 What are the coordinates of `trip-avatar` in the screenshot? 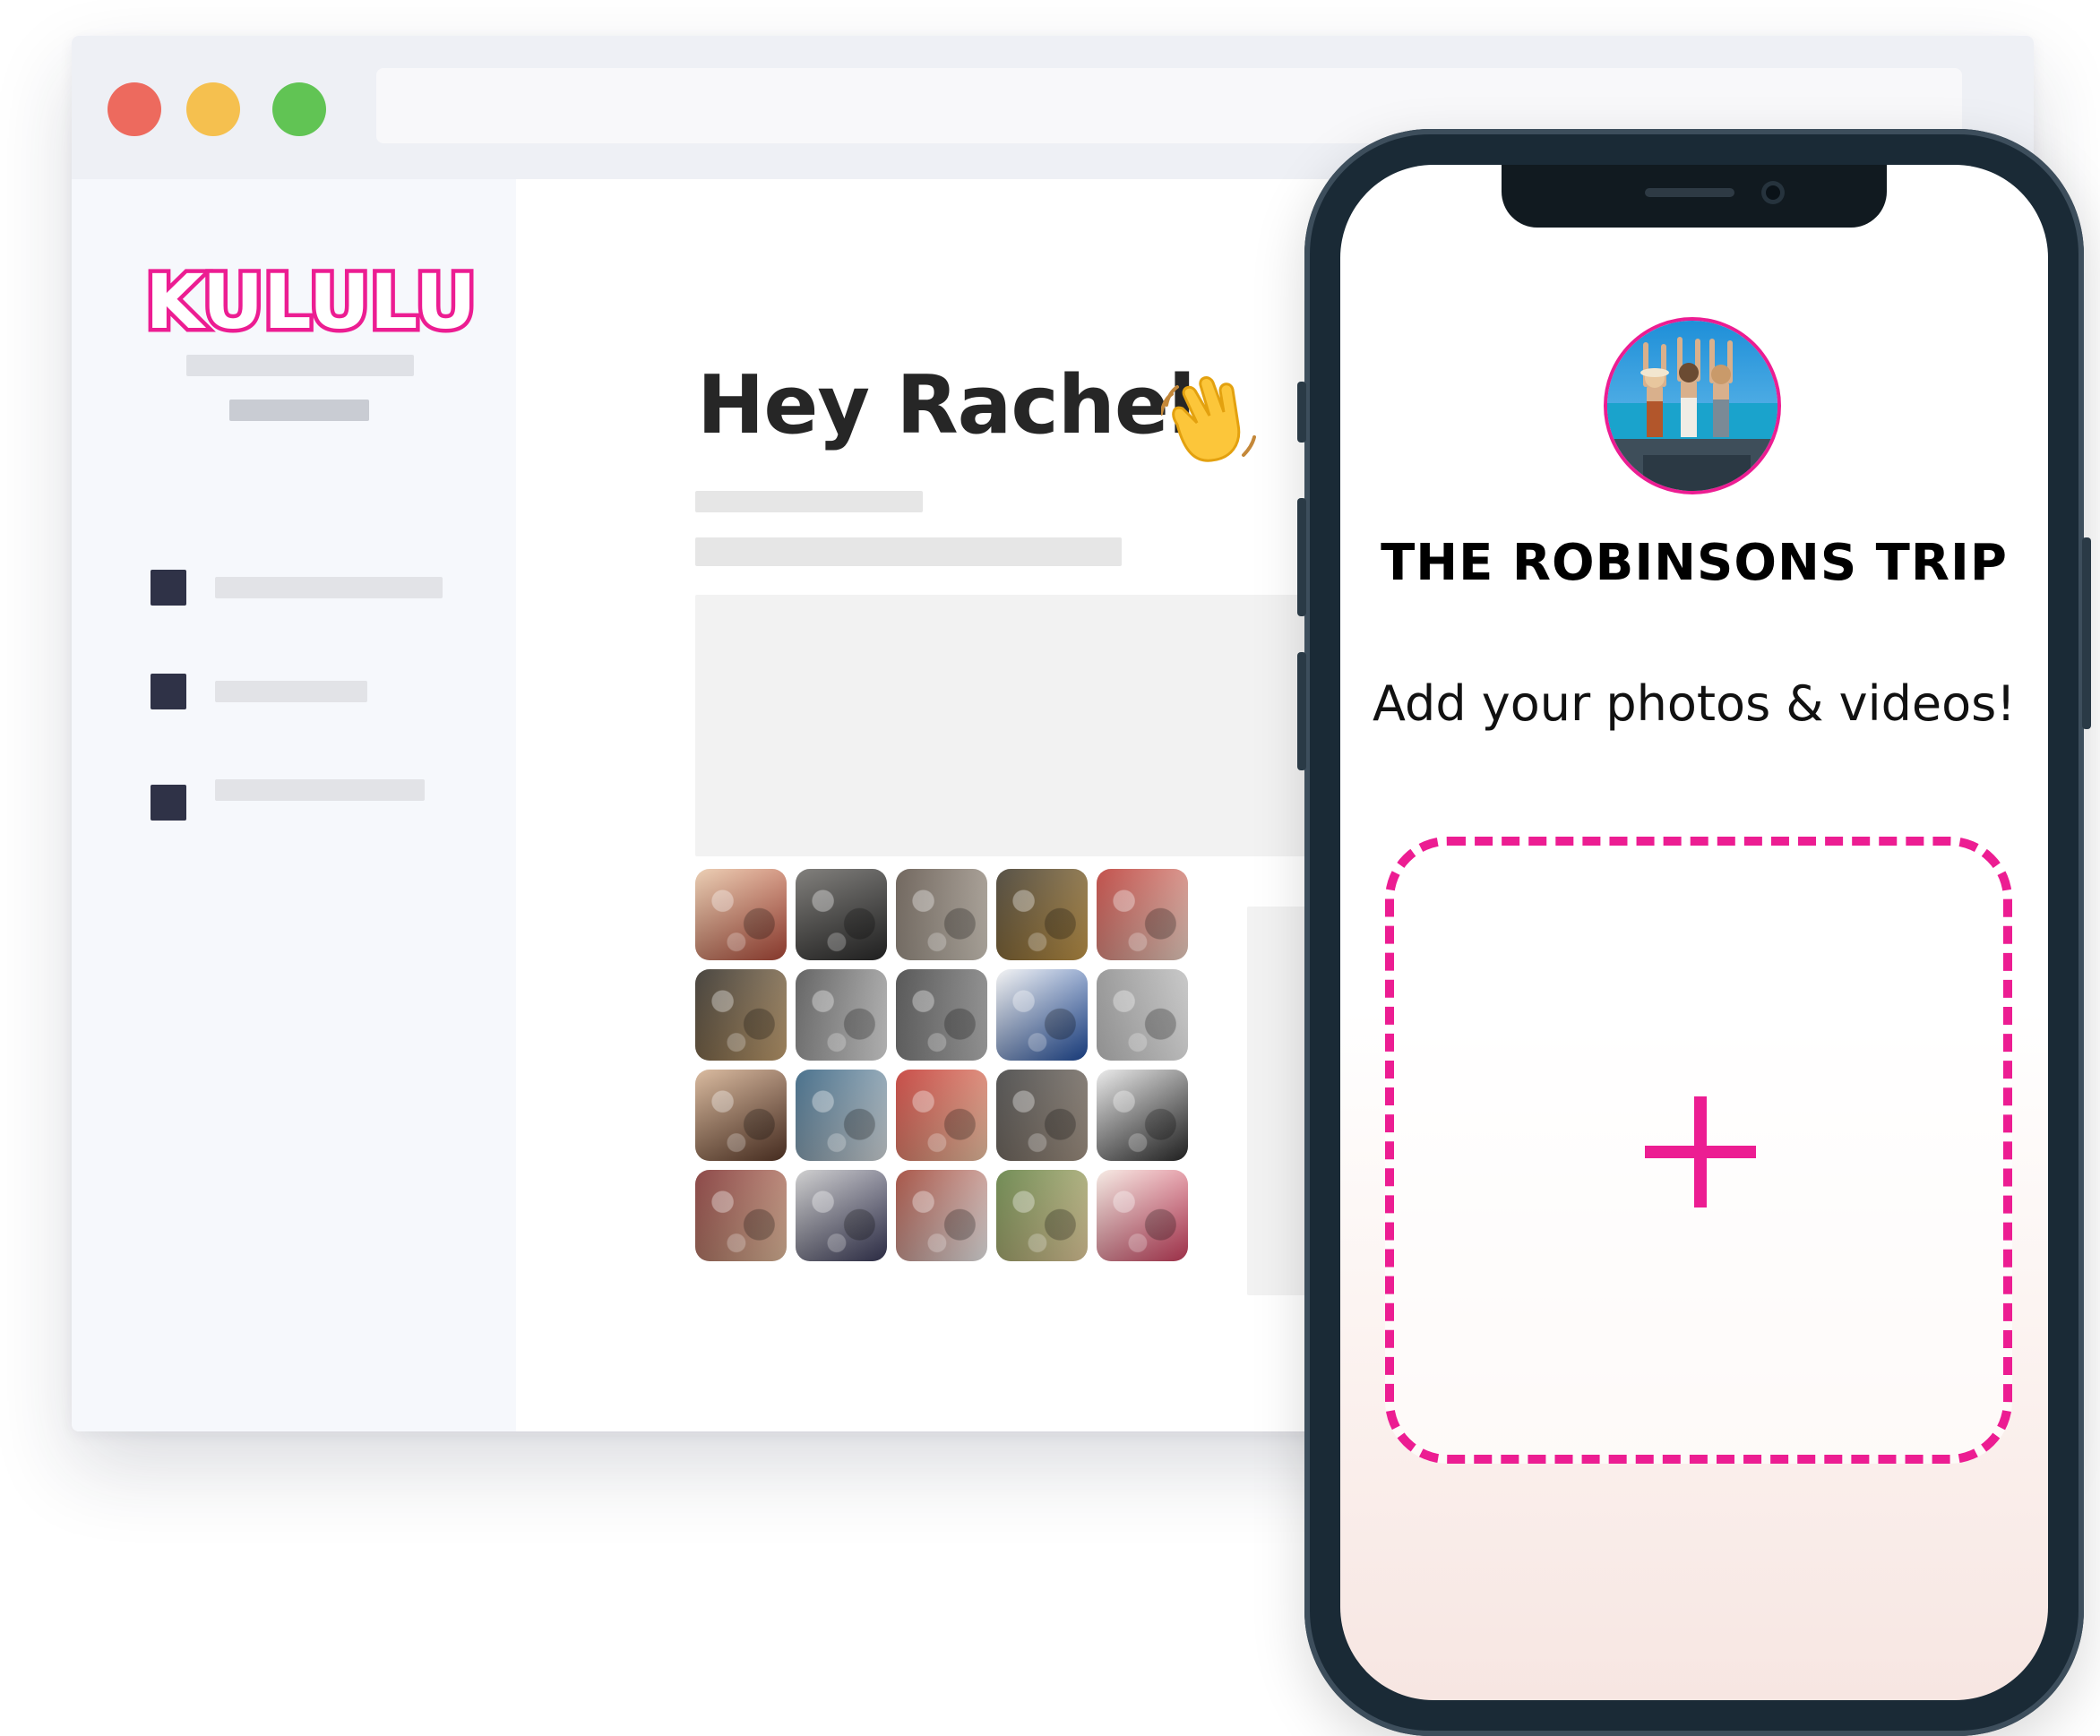 It's located at (1692, 406).